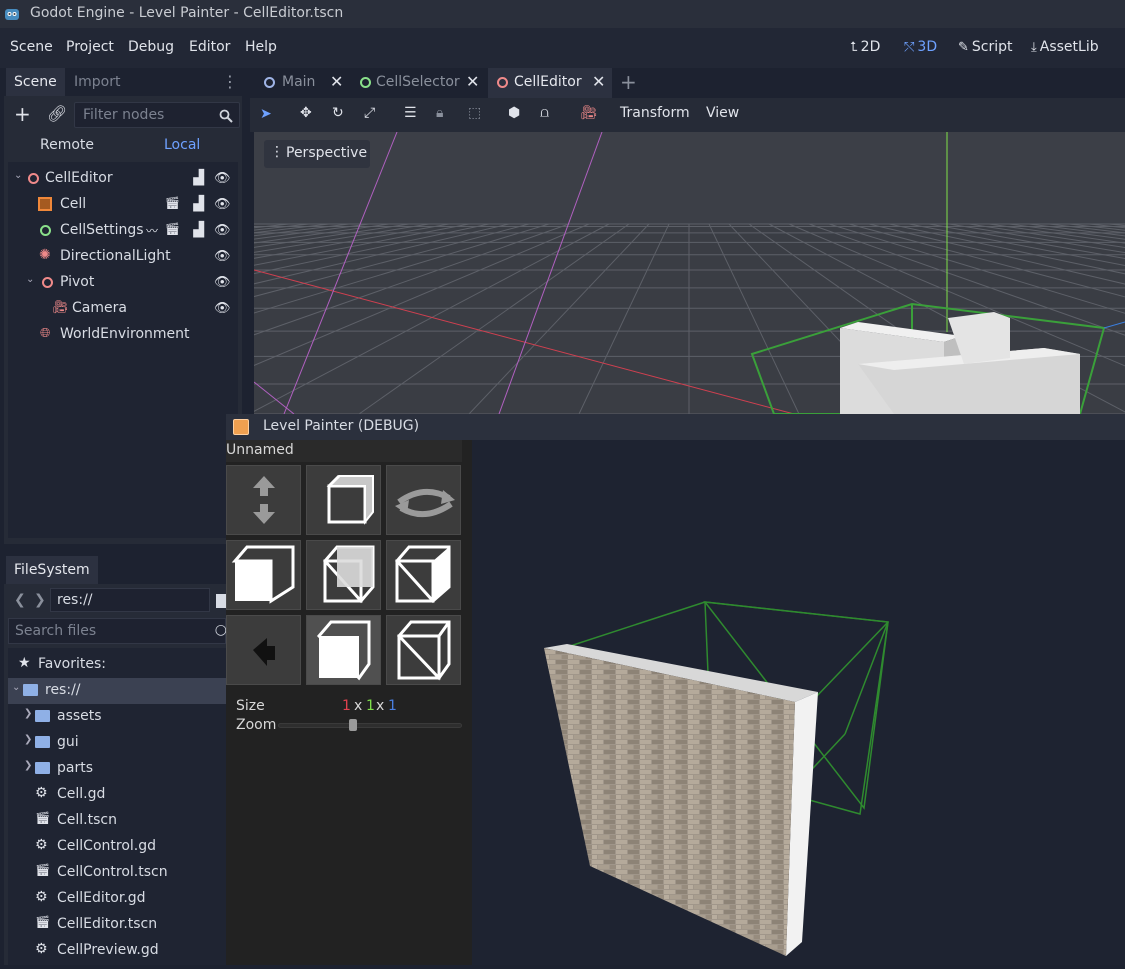 The height and width of the screenshot is (969, 1125). Describe the element at coordinates (230, 81) in the screenshot. I see `dock-menu-icon: ⋮` at that location.